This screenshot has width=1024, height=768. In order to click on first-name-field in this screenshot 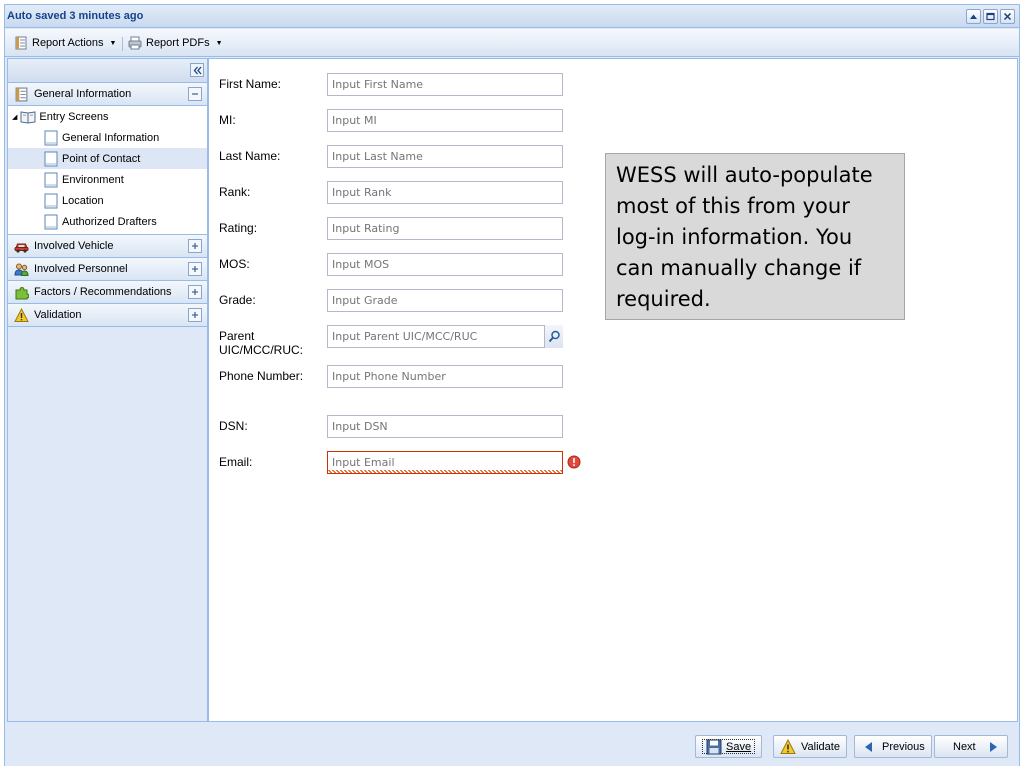, I will do `click(445, 84)`.